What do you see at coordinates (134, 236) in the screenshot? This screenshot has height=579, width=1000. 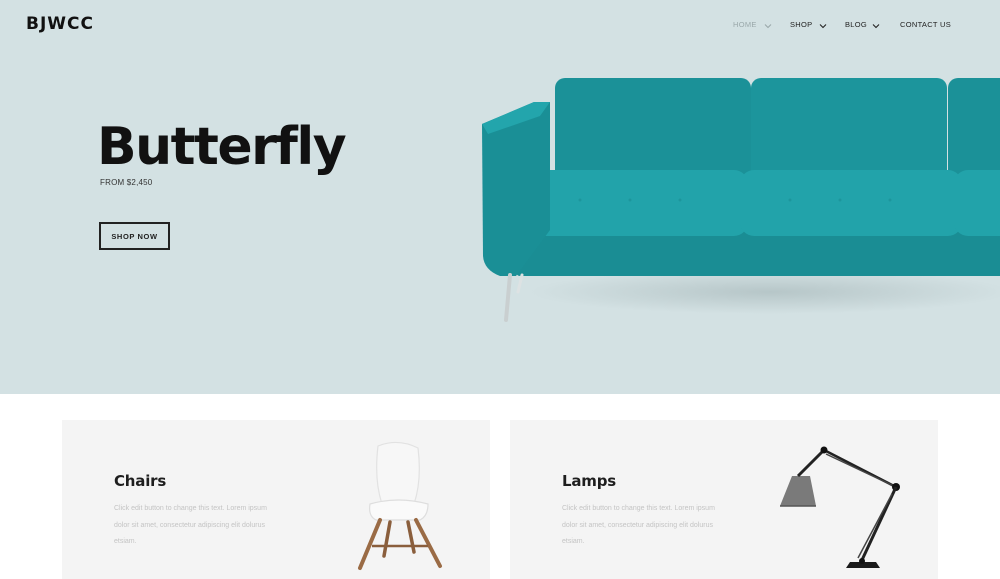 I see `shop-now-button: SHOP NOW` at bounding box center [134, 236].